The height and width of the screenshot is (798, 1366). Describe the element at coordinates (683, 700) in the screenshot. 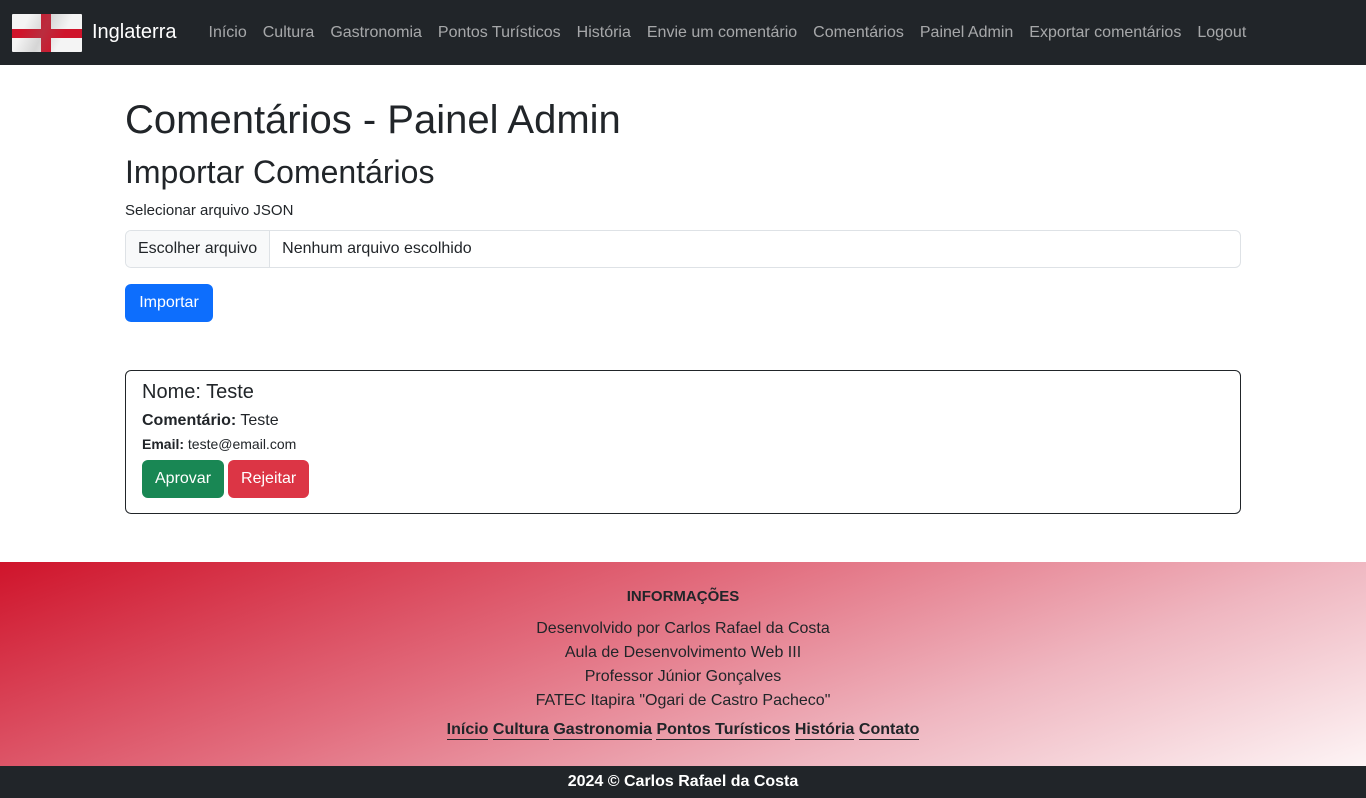

I see `footer-info-line: FATEC Itapira "Ogari de Castro Pacheco"` at that location.